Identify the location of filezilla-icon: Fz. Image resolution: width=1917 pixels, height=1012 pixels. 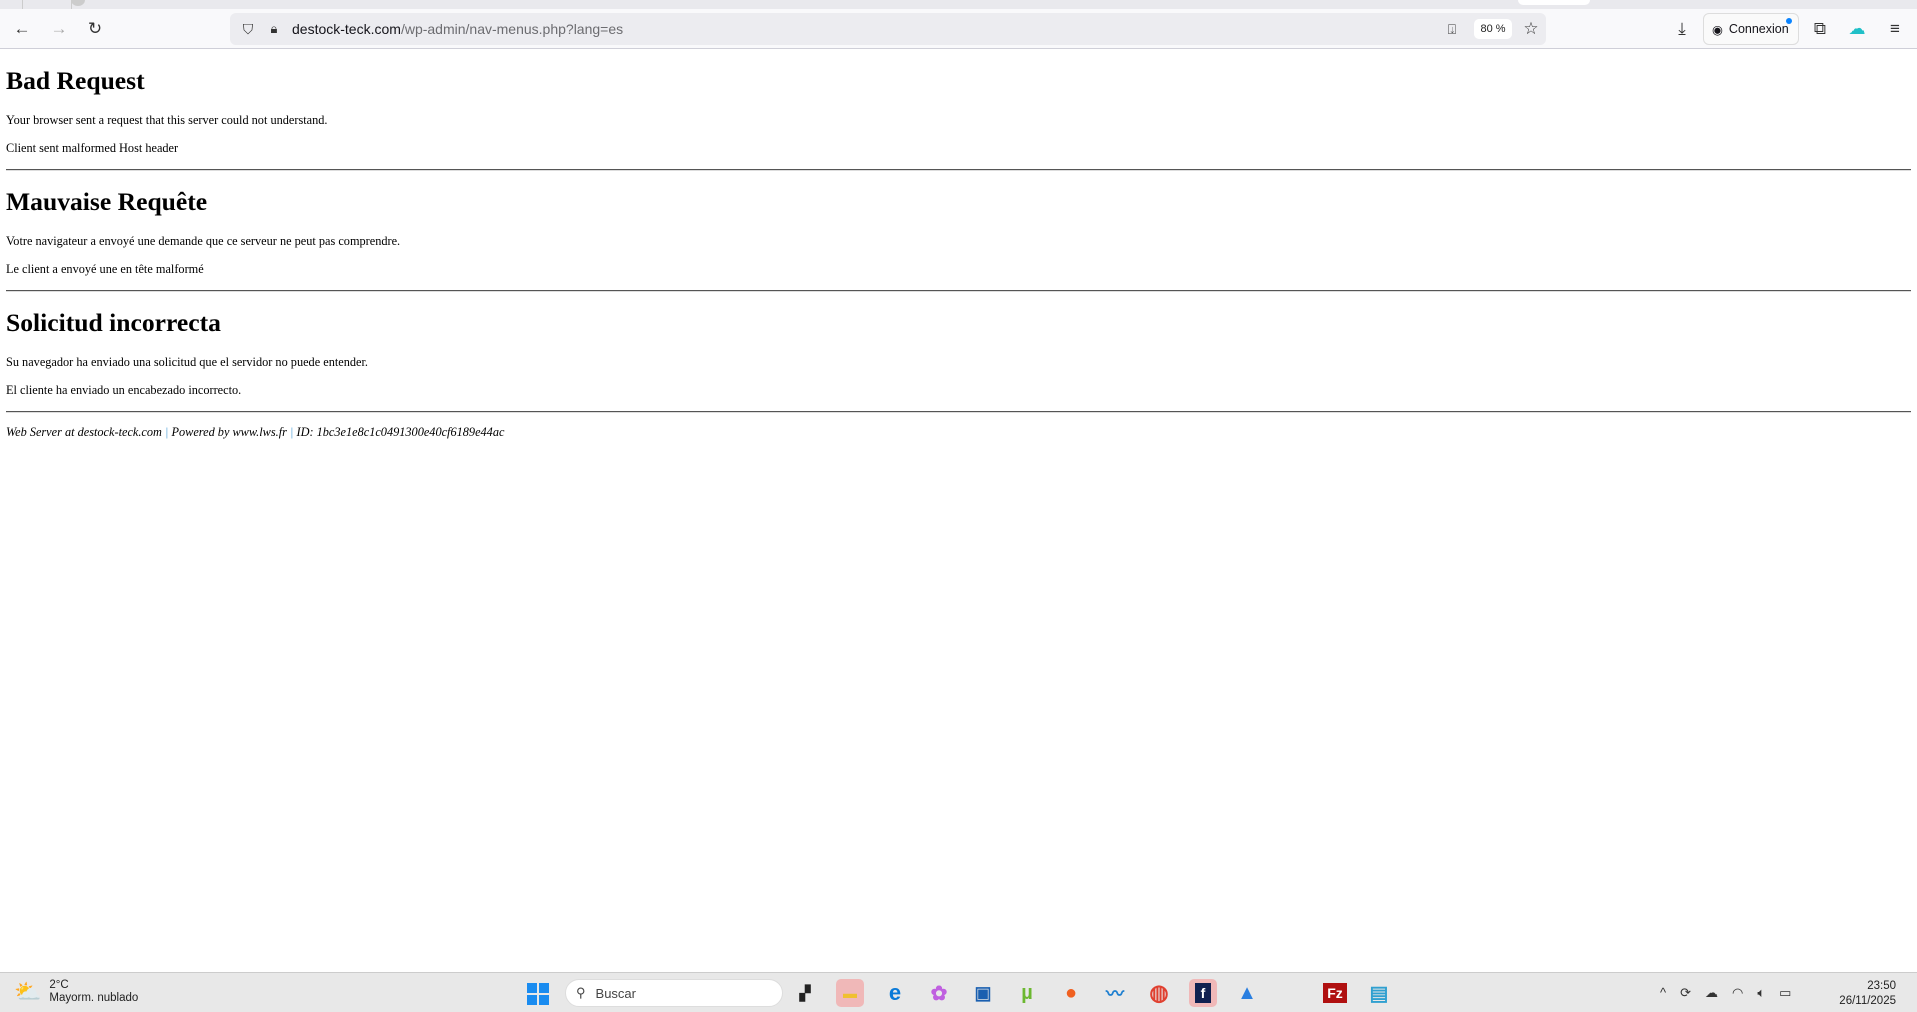
(1335, 993).